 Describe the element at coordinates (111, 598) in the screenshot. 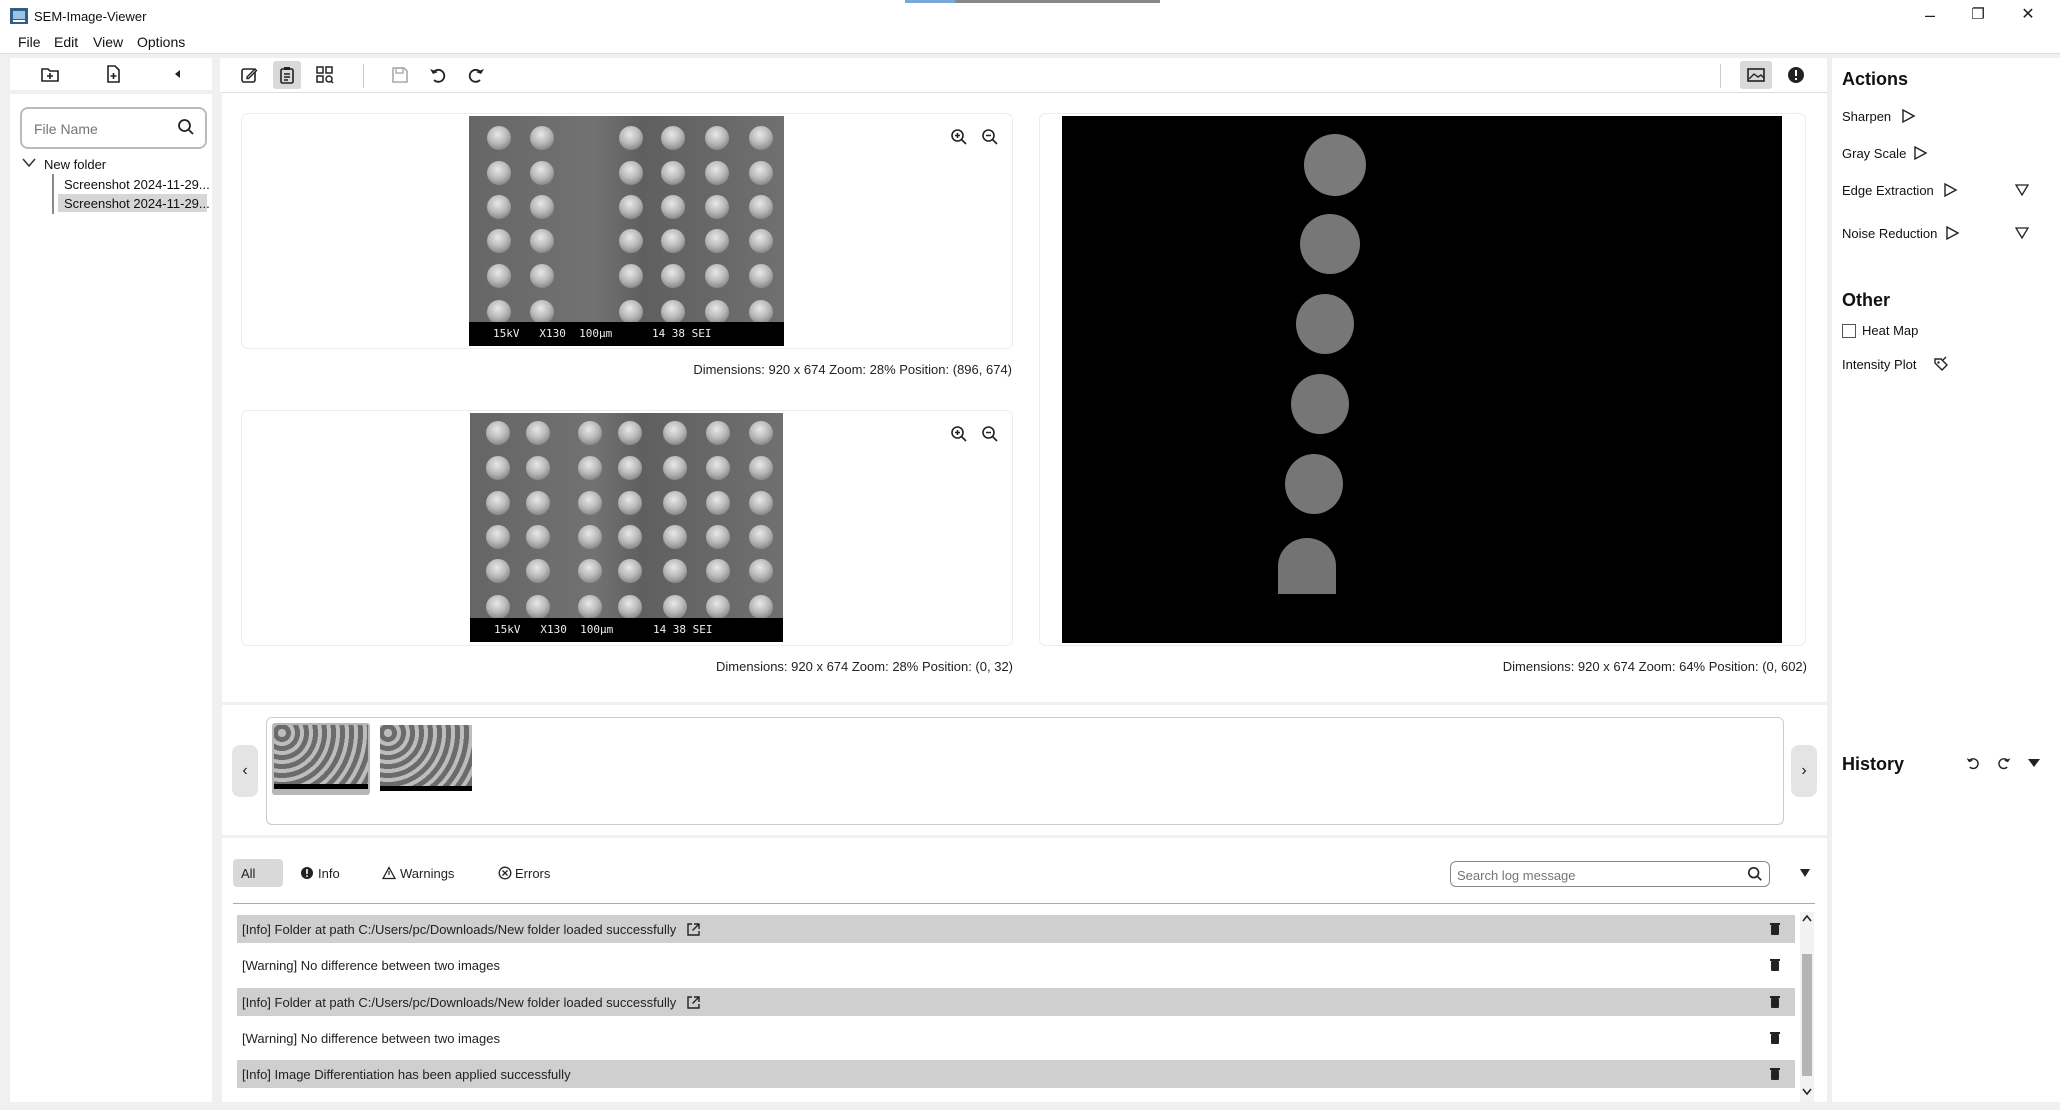

I see `file-explorer-panel` at that location.